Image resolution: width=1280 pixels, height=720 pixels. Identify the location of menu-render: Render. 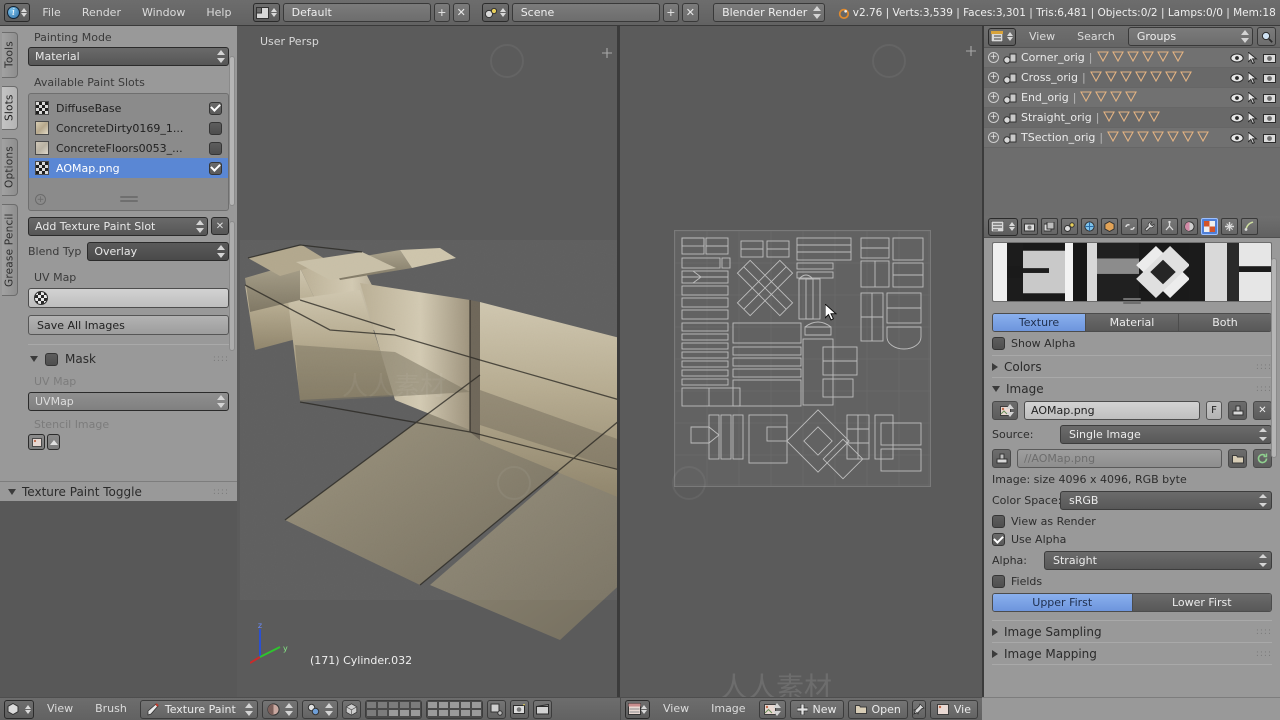
(101, 13).